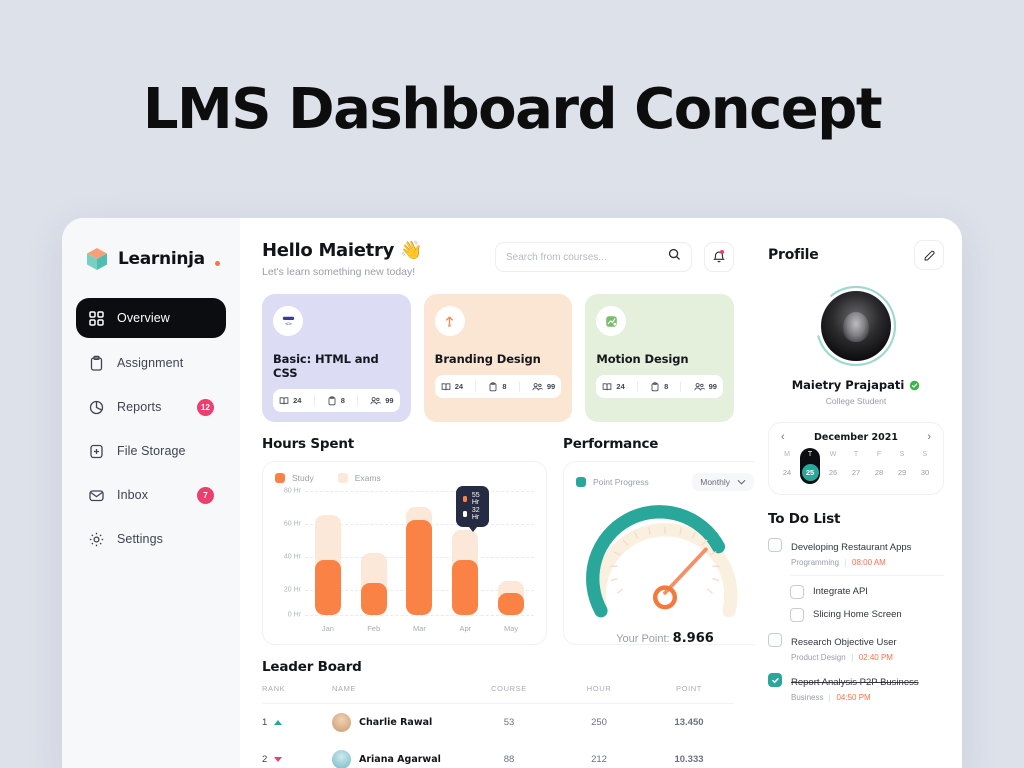 The image size is (1024, 768). Describe the element at coordinates (612, 482) in the screenshot. I see `legend-item-point-progress: Point Progress` at that location.